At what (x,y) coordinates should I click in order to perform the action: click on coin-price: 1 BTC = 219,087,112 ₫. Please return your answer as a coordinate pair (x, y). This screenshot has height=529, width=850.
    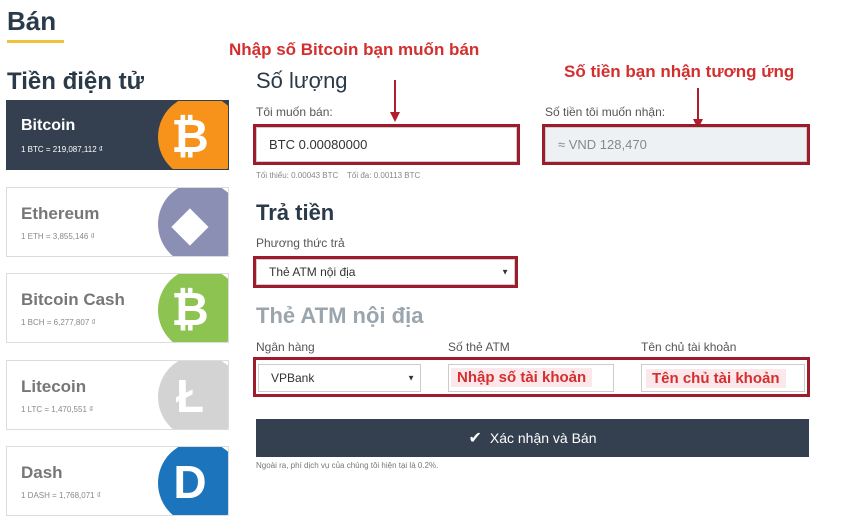
    Looking at the image, I should click on (62, 149).